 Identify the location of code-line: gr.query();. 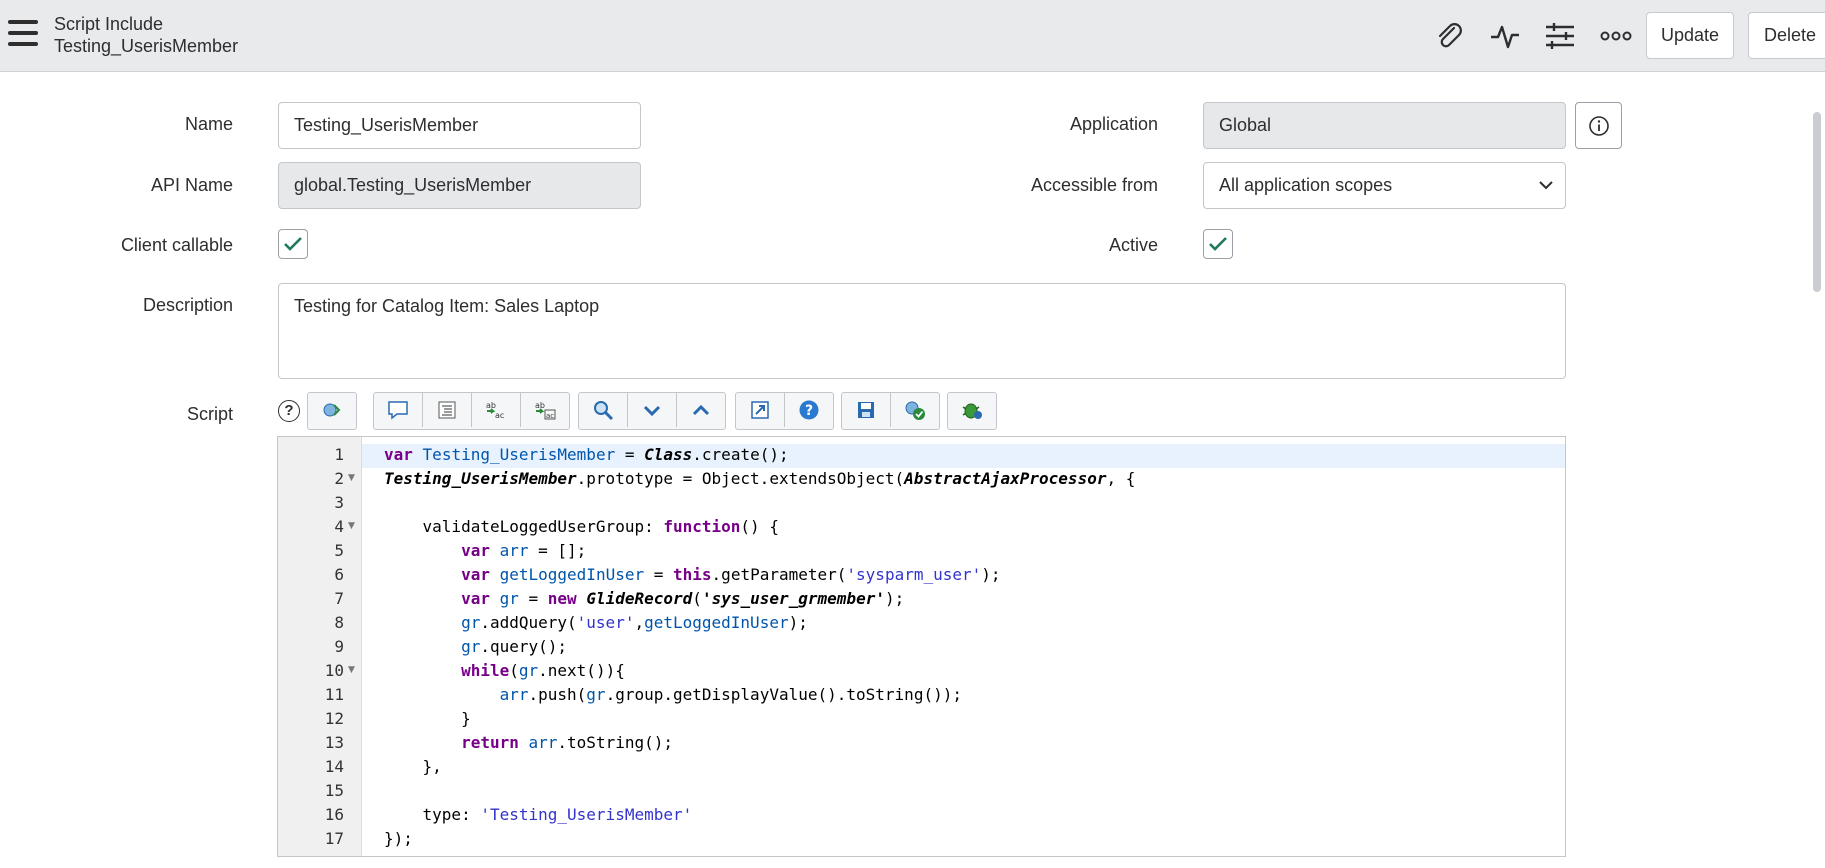
(514, 646).